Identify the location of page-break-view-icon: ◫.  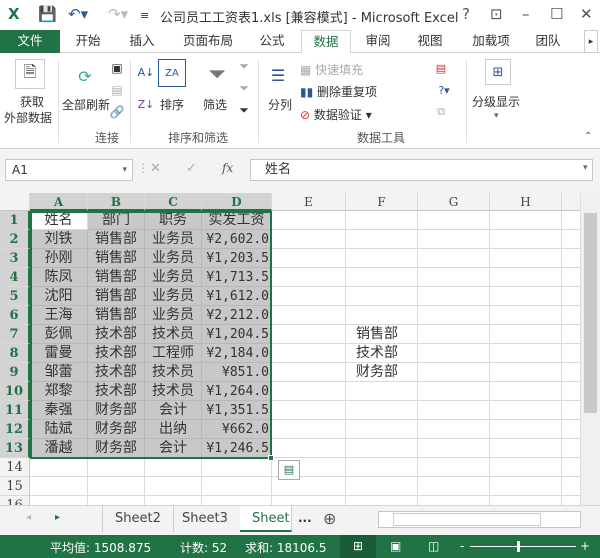
(433, 546).